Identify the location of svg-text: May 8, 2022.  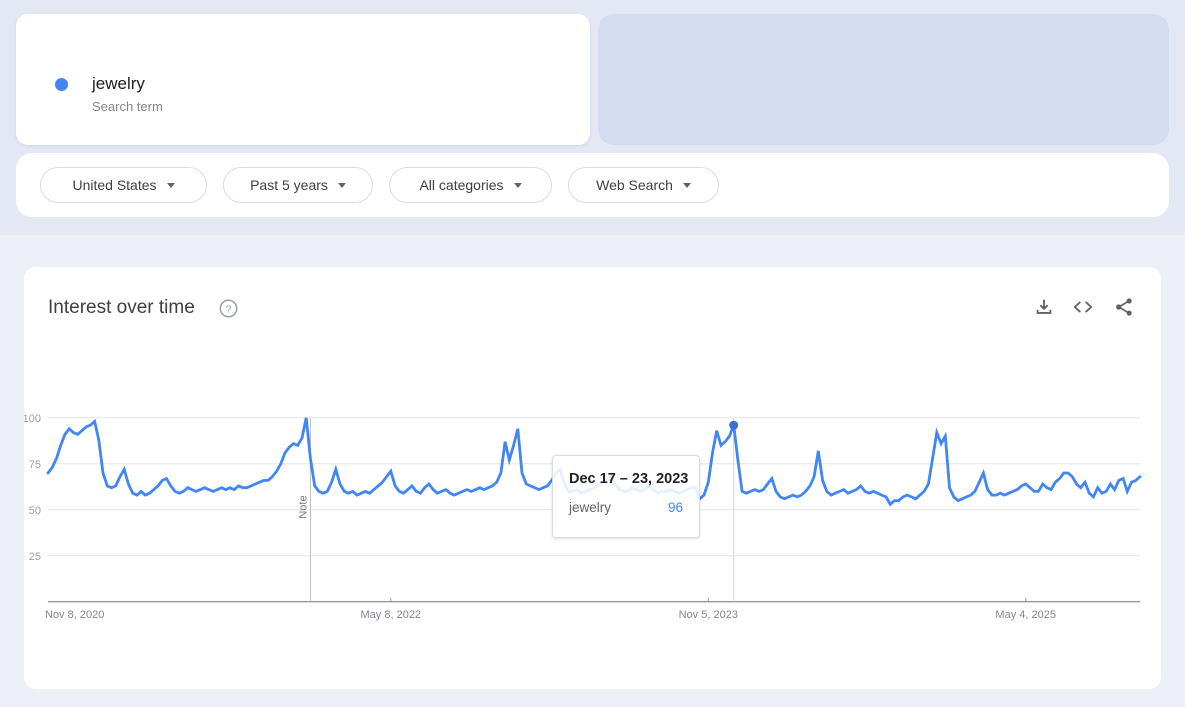
(391, 615).